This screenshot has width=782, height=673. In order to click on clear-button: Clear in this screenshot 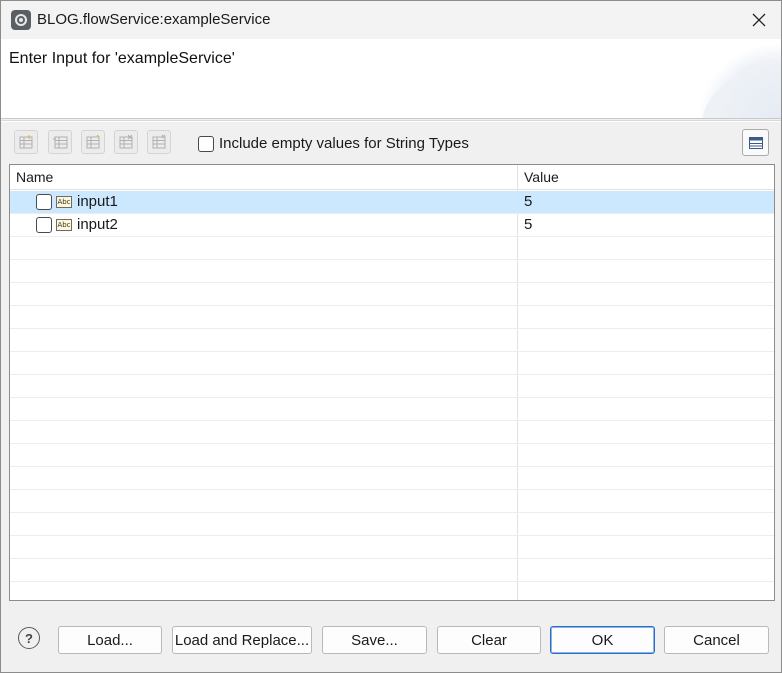, I will do `click(489, 640)`.